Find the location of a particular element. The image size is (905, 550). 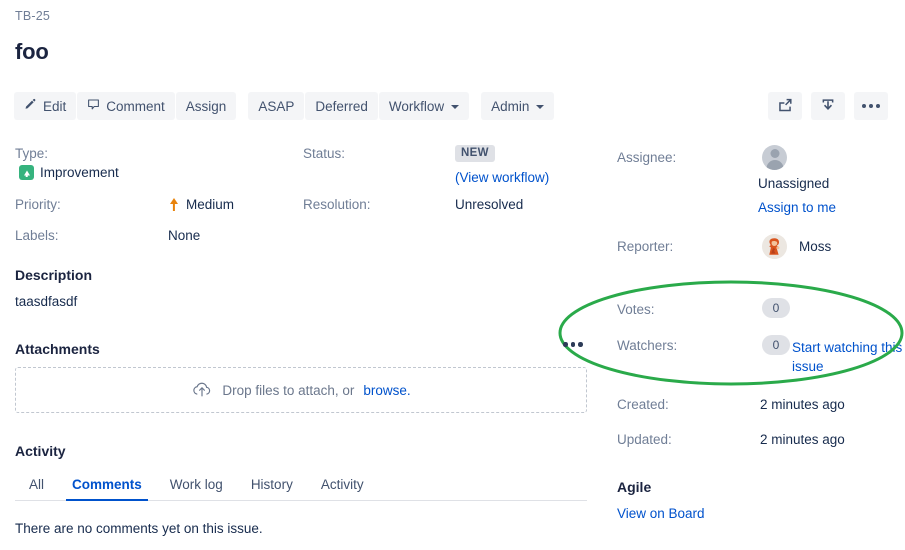

view-workflow-link: (View workflow) is located at coordinates (502, 177).